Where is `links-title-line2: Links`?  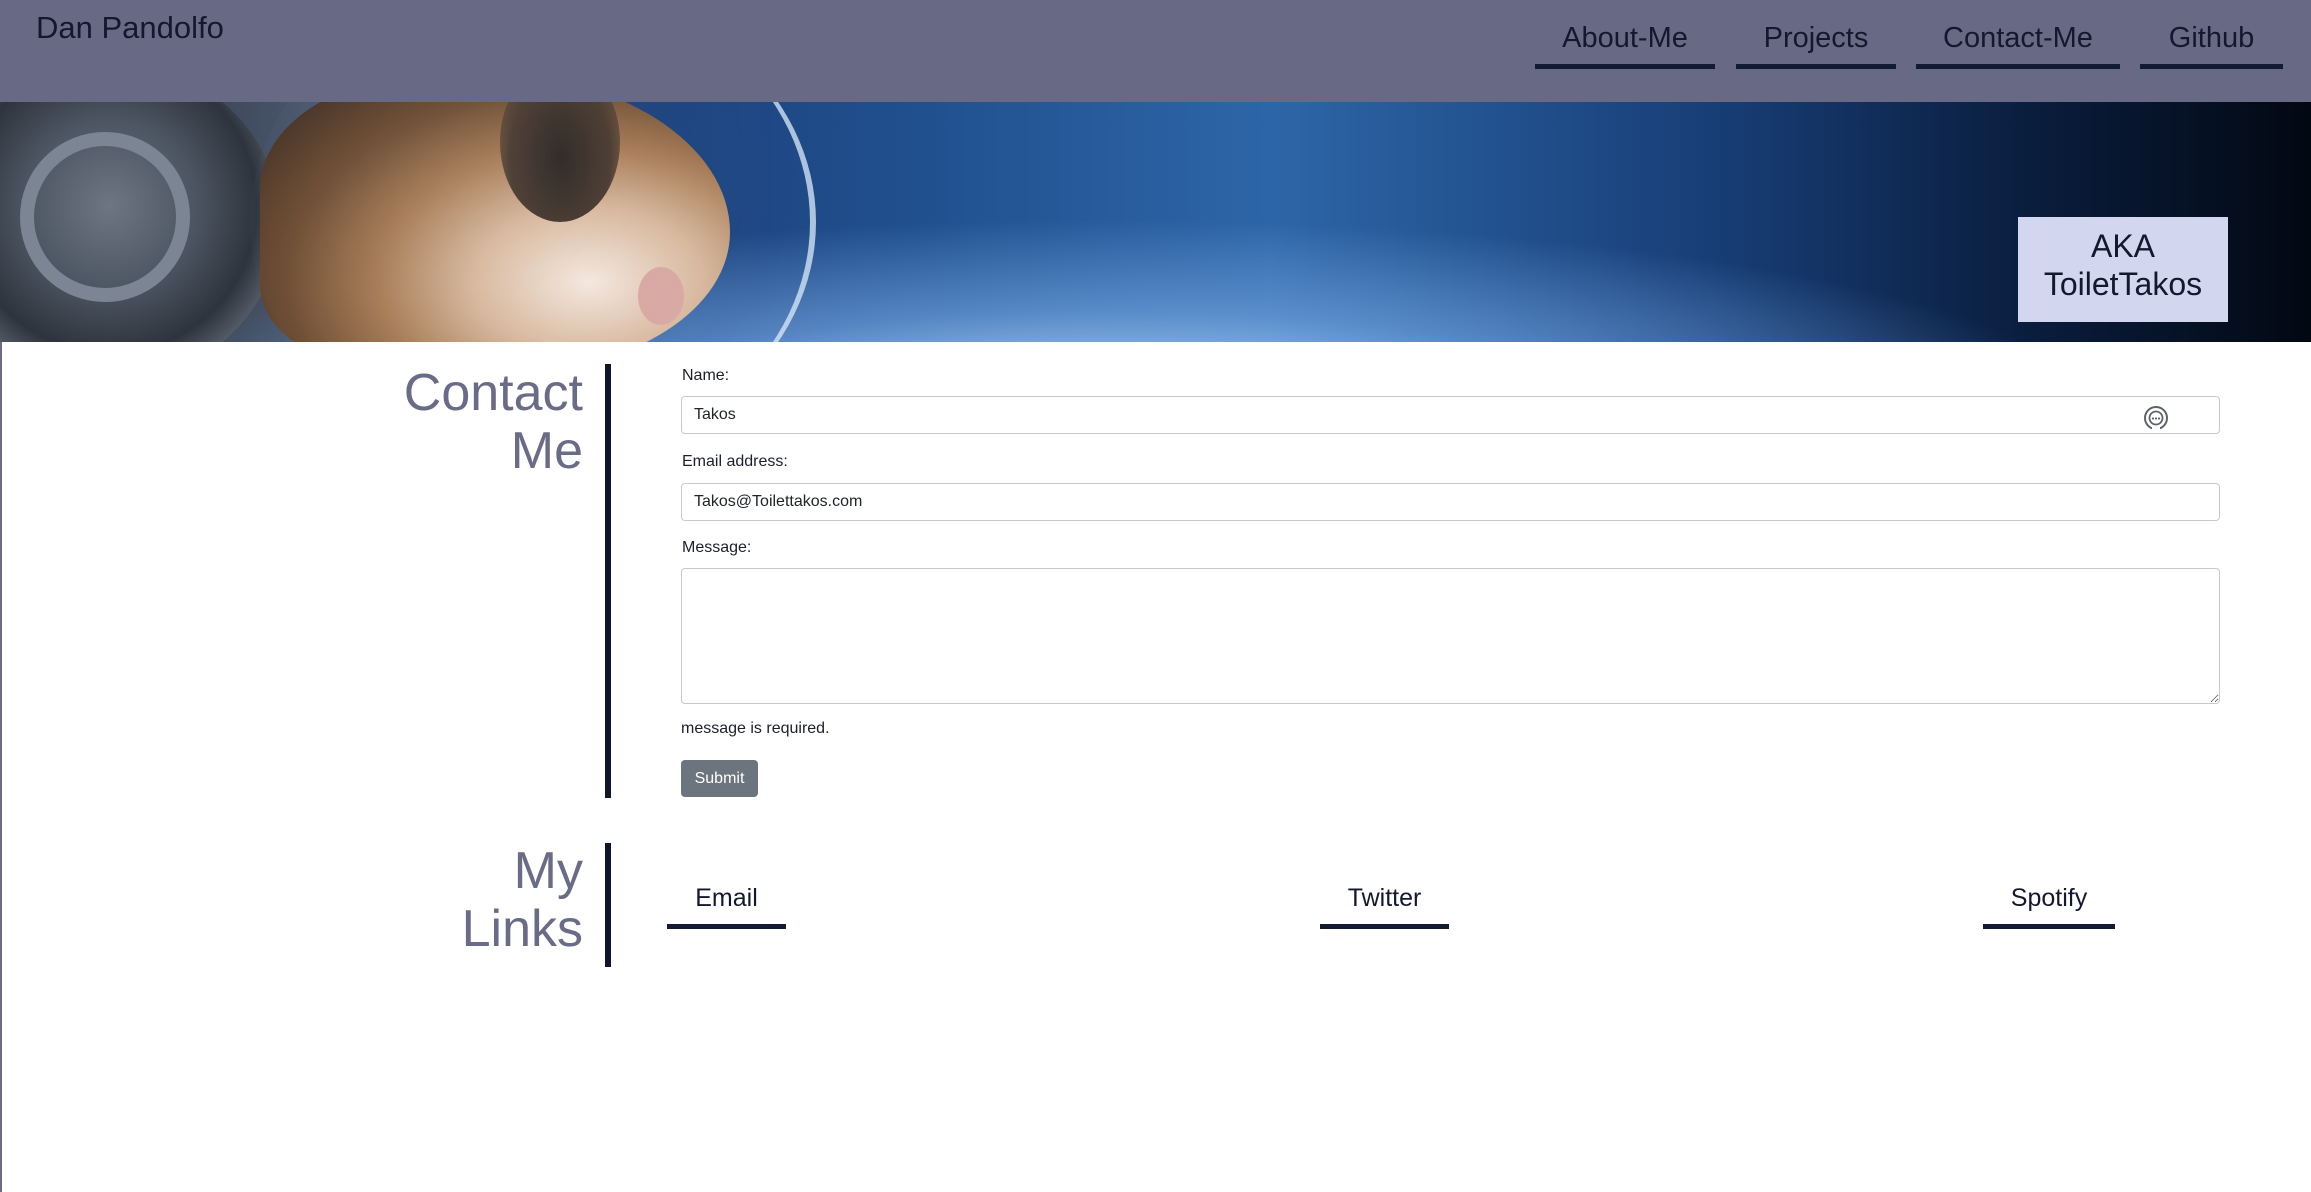
links-title-line2: Links is located at coordinates (522, 929).